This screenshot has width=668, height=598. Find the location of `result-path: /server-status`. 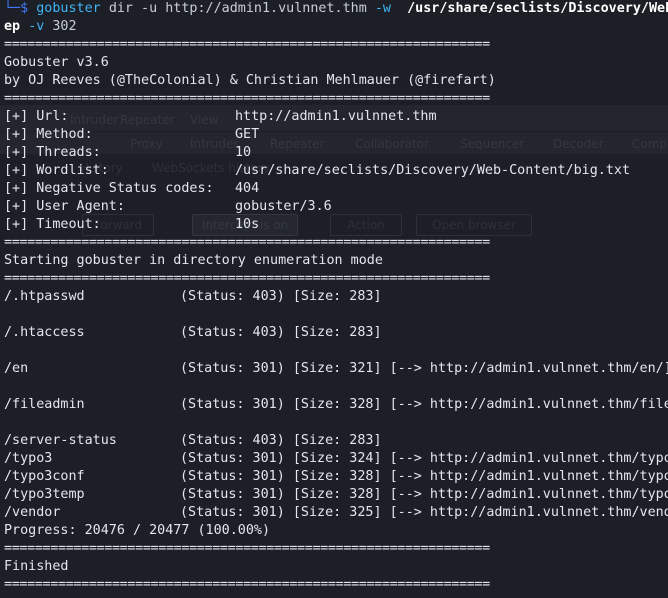

result-path: /server-status is located at coordinates (60, 440).